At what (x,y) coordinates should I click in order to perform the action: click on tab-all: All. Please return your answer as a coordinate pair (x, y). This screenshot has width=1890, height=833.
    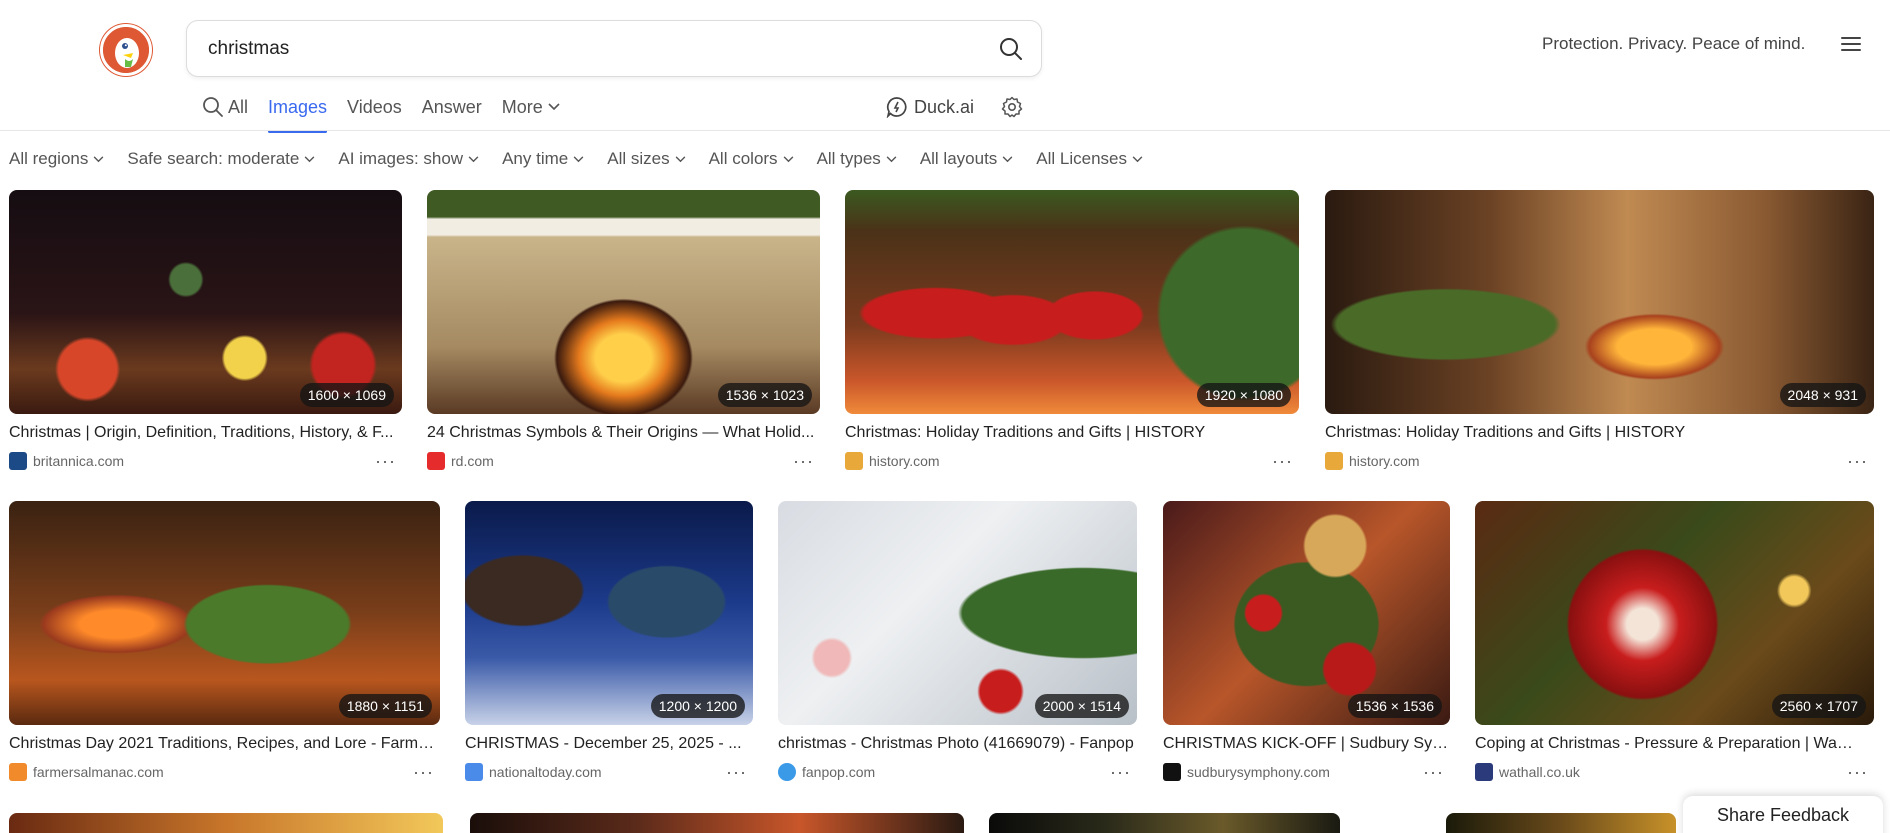
    Looking at the image, I should click on (225, 107).